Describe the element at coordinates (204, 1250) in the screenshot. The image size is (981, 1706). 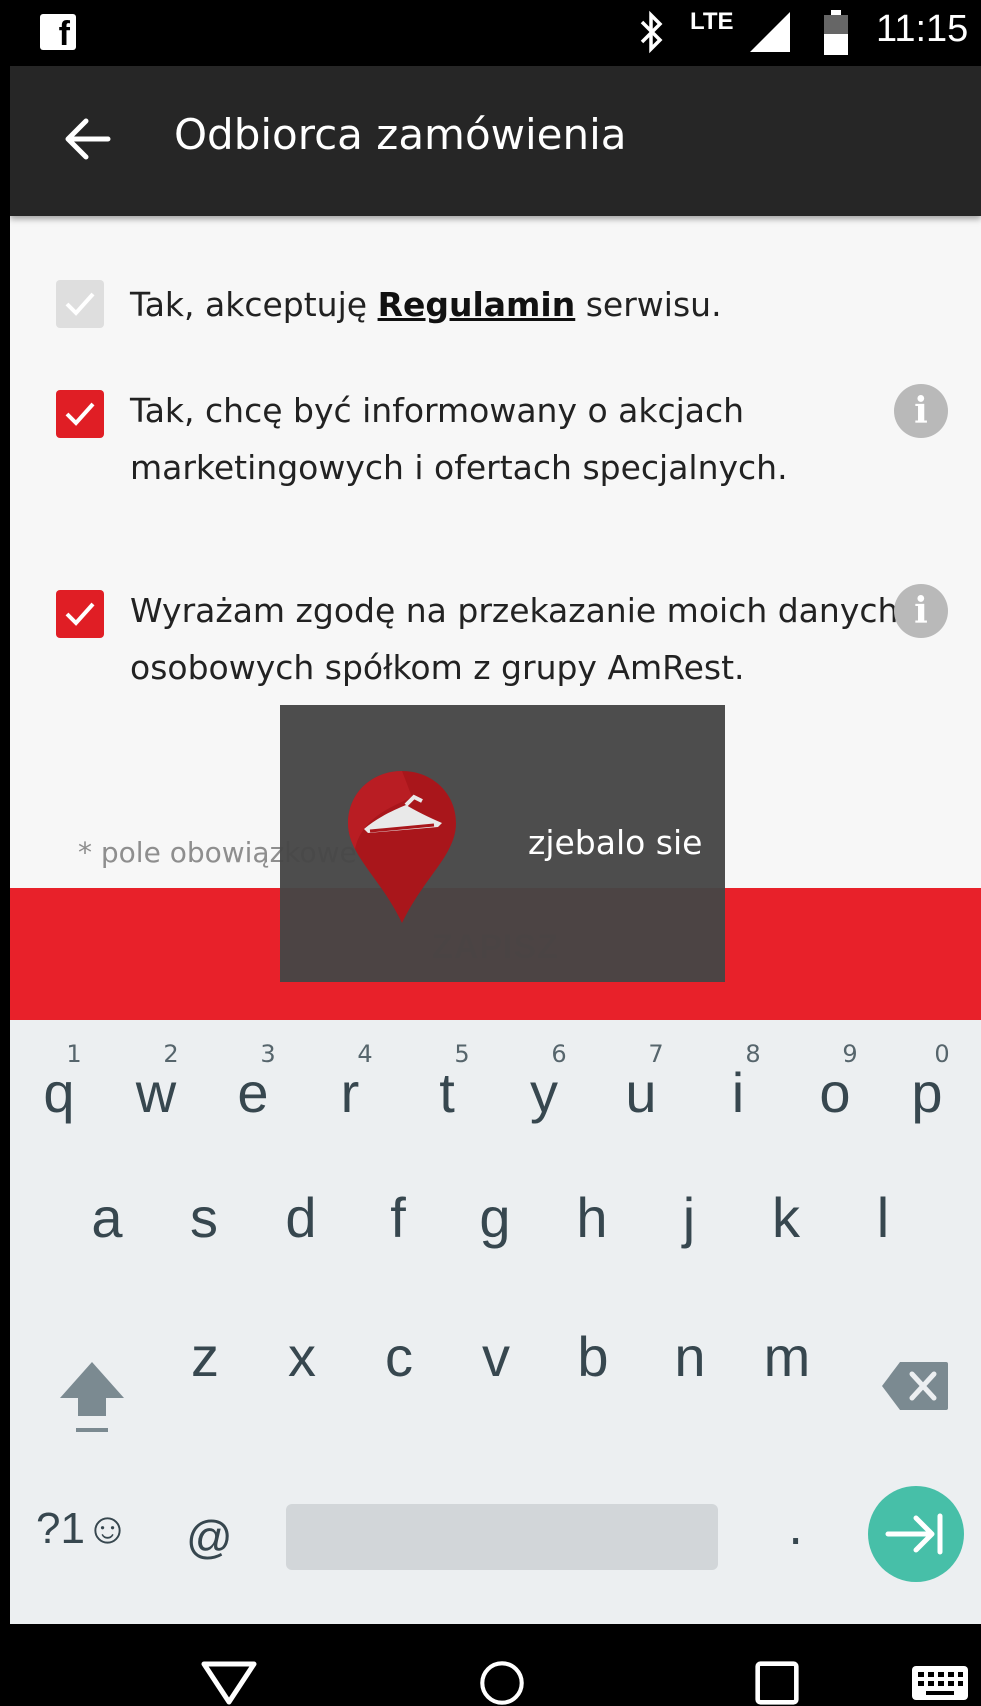
I see `key-s: s` at that location.